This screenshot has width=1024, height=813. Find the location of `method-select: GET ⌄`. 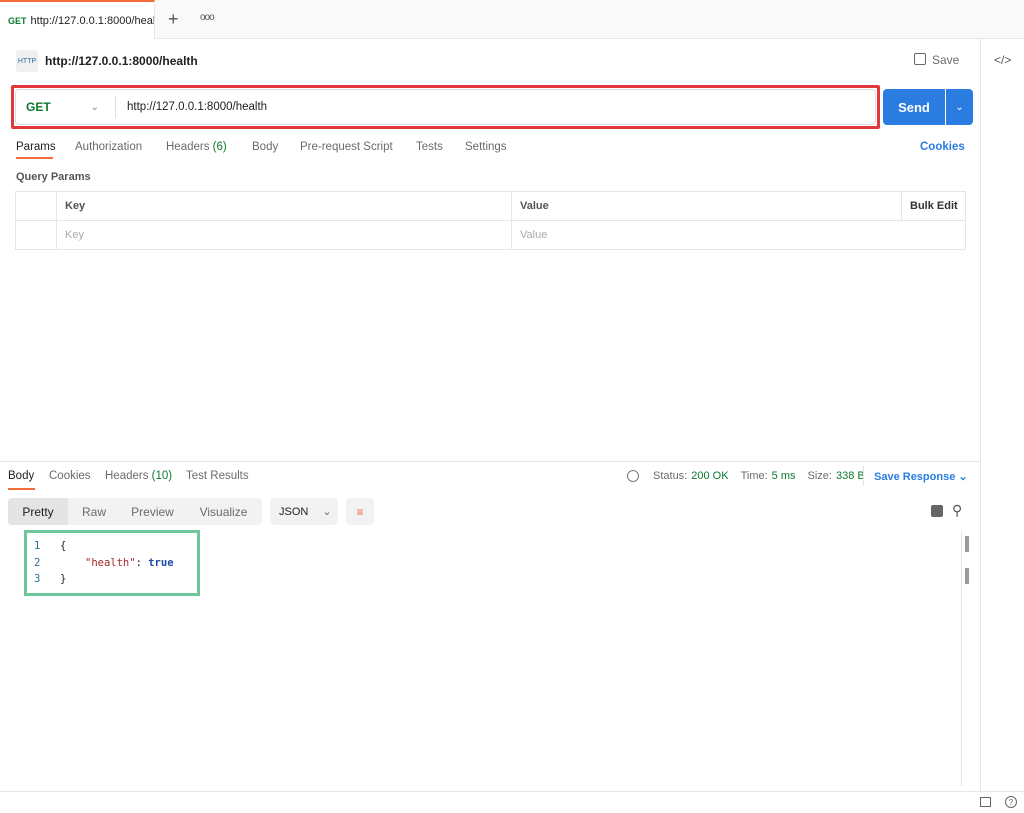

method-select: GET ⌄ is located at coordinates (66, 107).